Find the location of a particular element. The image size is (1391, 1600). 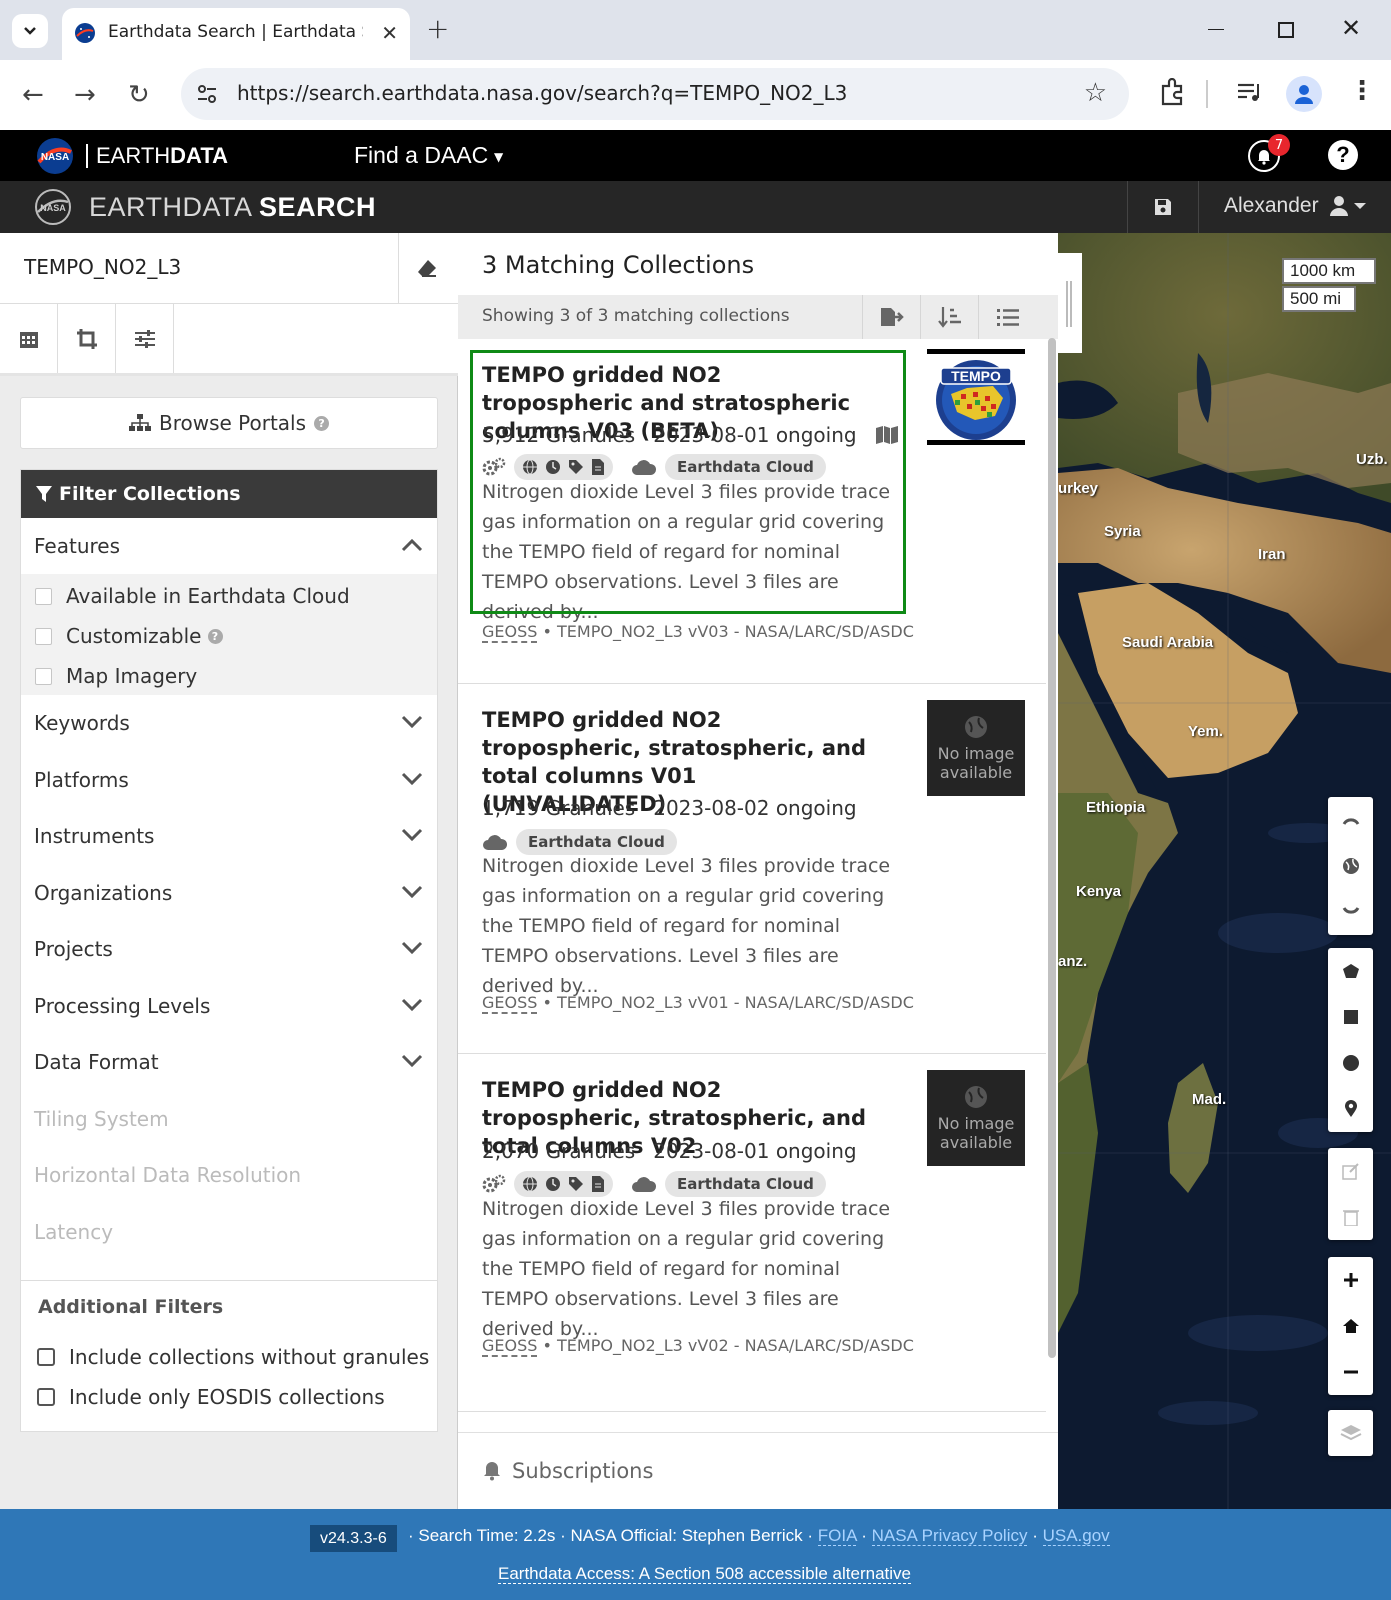

back-icon: ← is located at coordinates (33, 95).